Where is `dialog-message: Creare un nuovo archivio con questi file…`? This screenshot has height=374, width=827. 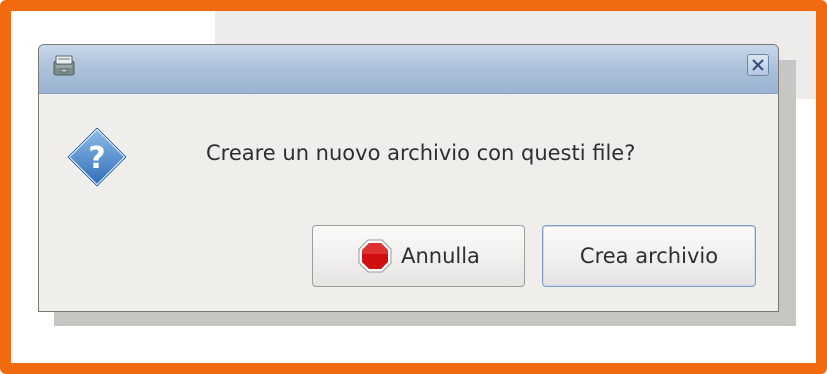 dialog-message: Creare un nuovo archivio con questi file… is located at coordinates (421, 153).